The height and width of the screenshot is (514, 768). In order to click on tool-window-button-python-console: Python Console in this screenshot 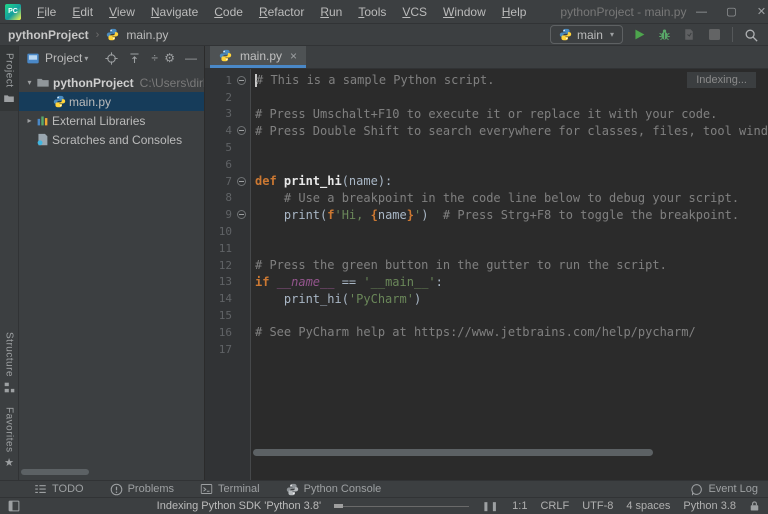, I will do `click(333, 489)`.